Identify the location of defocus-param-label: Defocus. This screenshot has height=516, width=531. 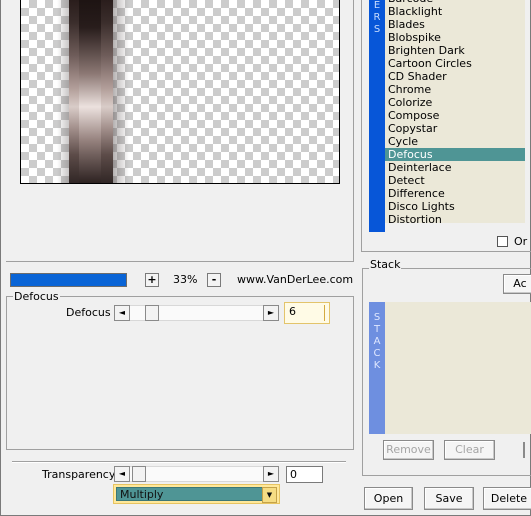
(88, 312).